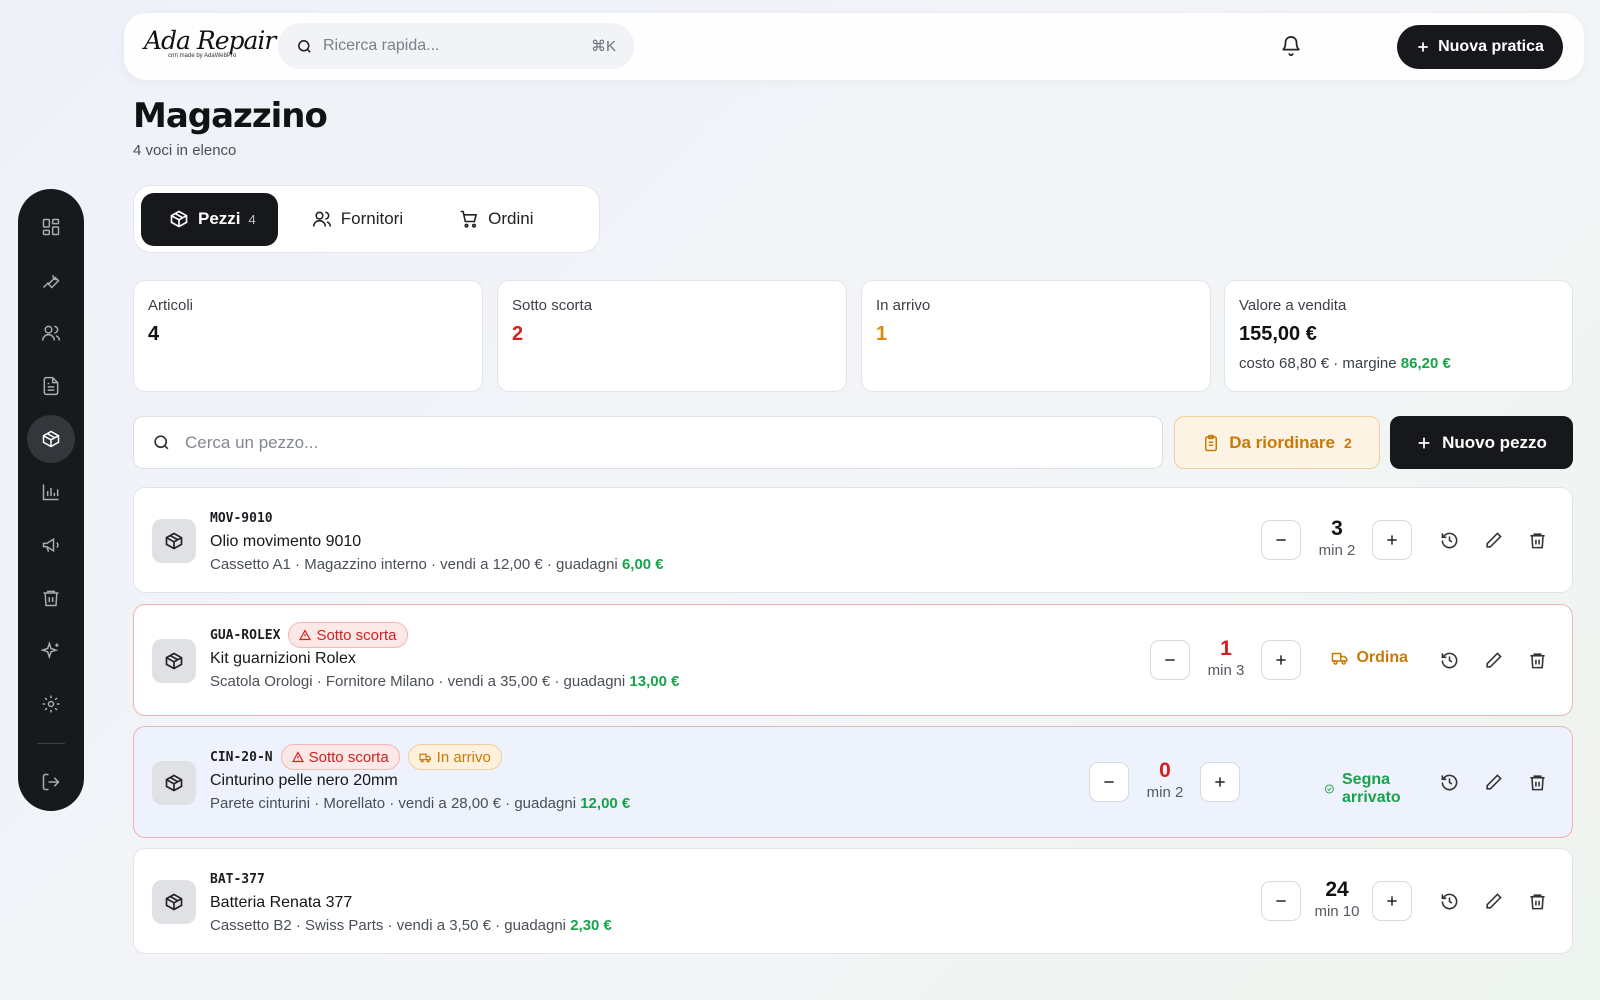 The width and height of the screenshot is (1600, 1000). Describe the element at coordinates (1337, 539) in the screenshot. I see `stock-quantity: 3 min 2` at that location.